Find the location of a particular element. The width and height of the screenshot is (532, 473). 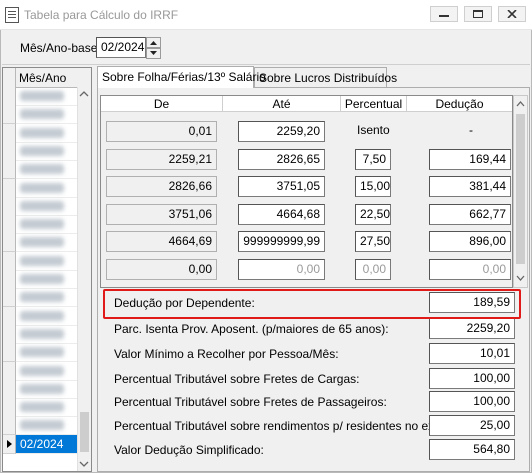

spin-down-button is located at coordinates (153, 53).